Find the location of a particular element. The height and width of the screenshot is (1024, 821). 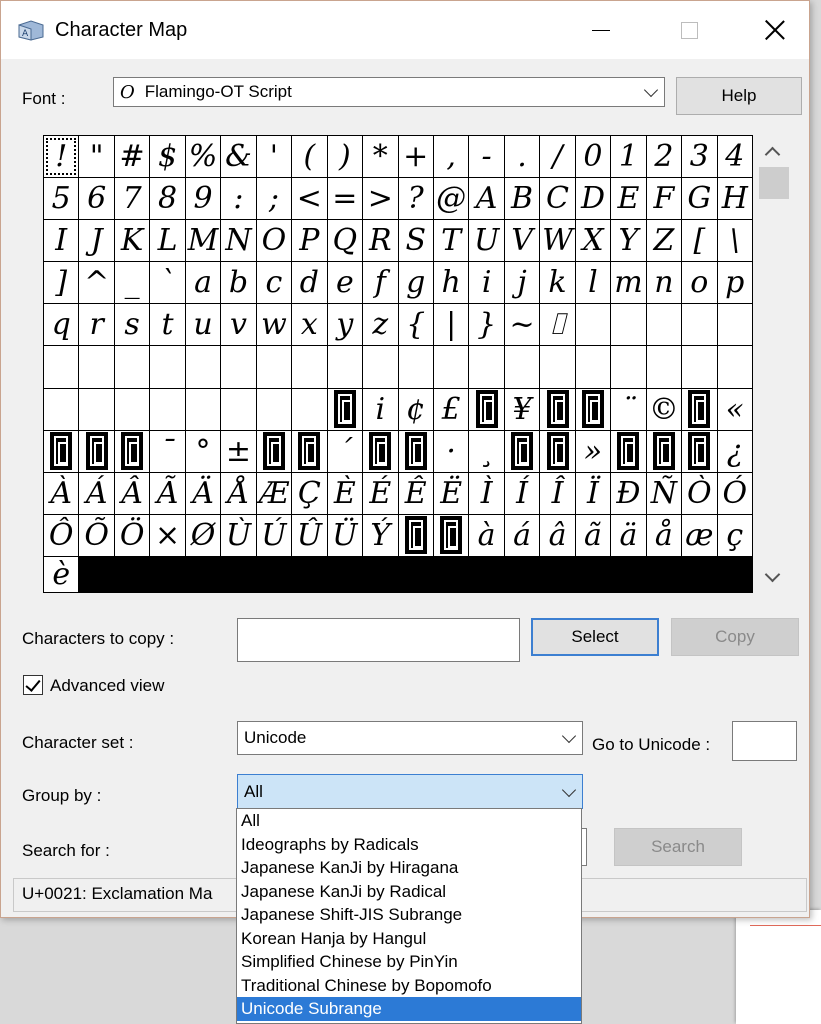

character-cell: × is located at coordinates (167, 535).